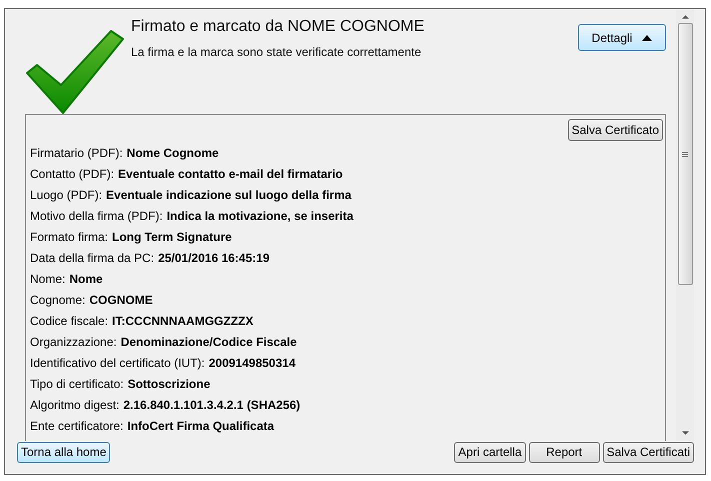 The width and height of the screenshot is (711, 481). I want to click on triangle-up-icon, so click(647, 37).